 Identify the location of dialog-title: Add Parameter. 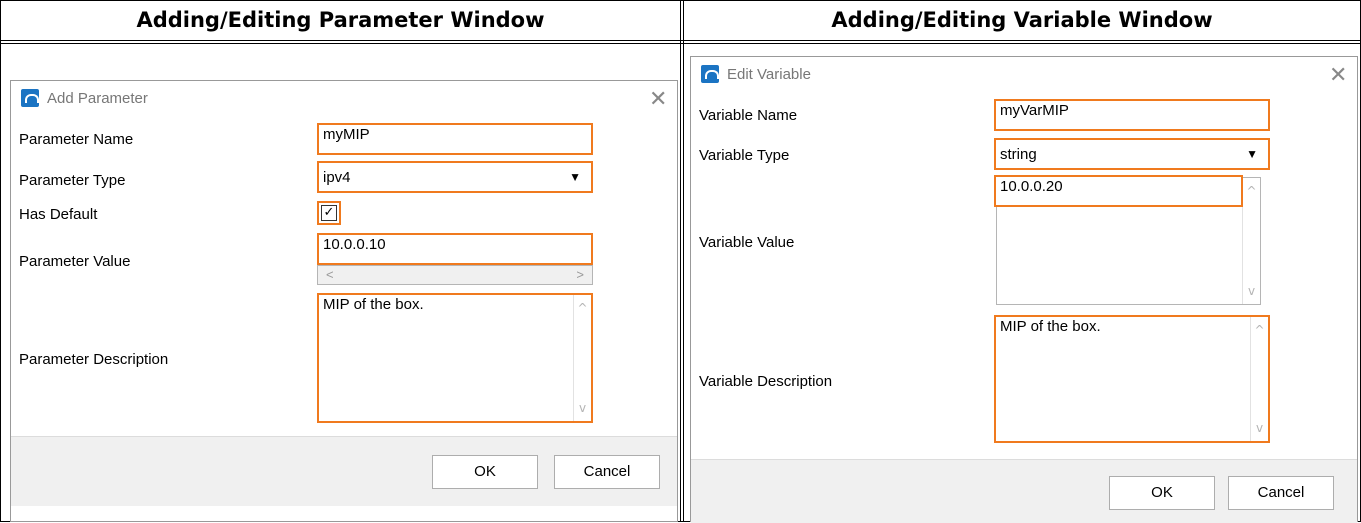
(97, 98).